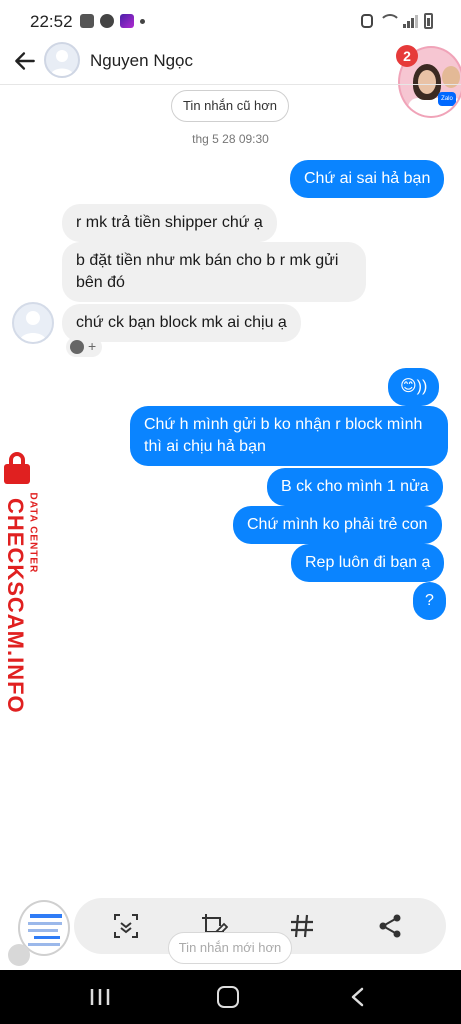 The image size is (461, 1024). I want to click on alarm-icon, so click(367, 21).